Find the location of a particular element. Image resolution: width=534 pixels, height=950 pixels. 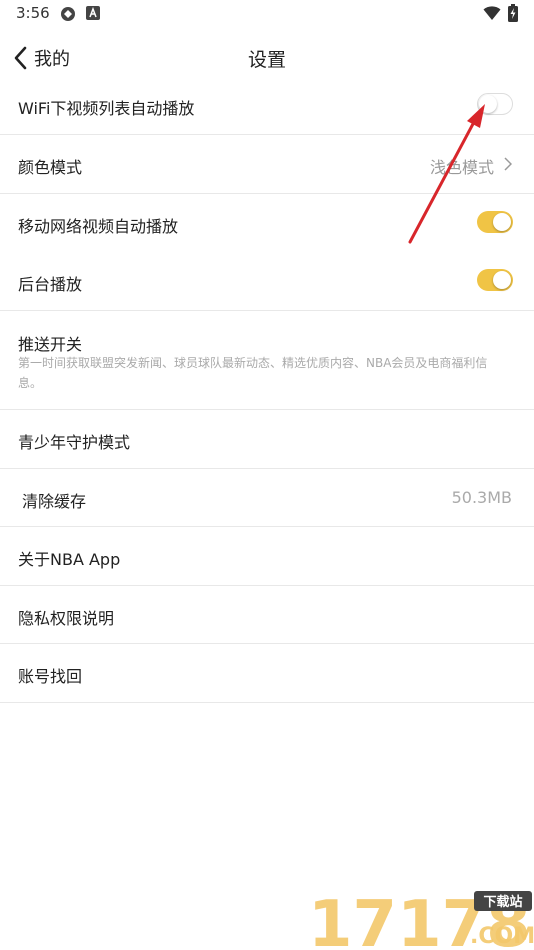

watermark-badge: 下载站 is located at coordinates (502, 902).